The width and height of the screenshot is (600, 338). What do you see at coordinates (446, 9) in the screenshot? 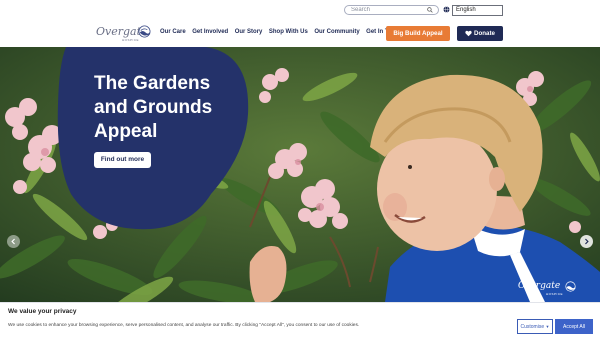
I see `globe-icon` at bounding box center [446, 9].